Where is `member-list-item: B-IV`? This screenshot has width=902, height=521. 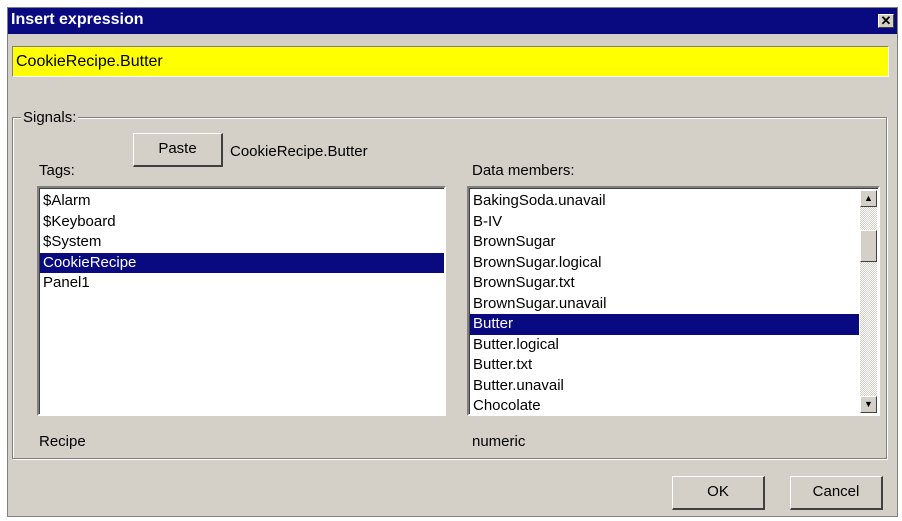 member-list-item: B-IV is located at coordinates (664, 222).